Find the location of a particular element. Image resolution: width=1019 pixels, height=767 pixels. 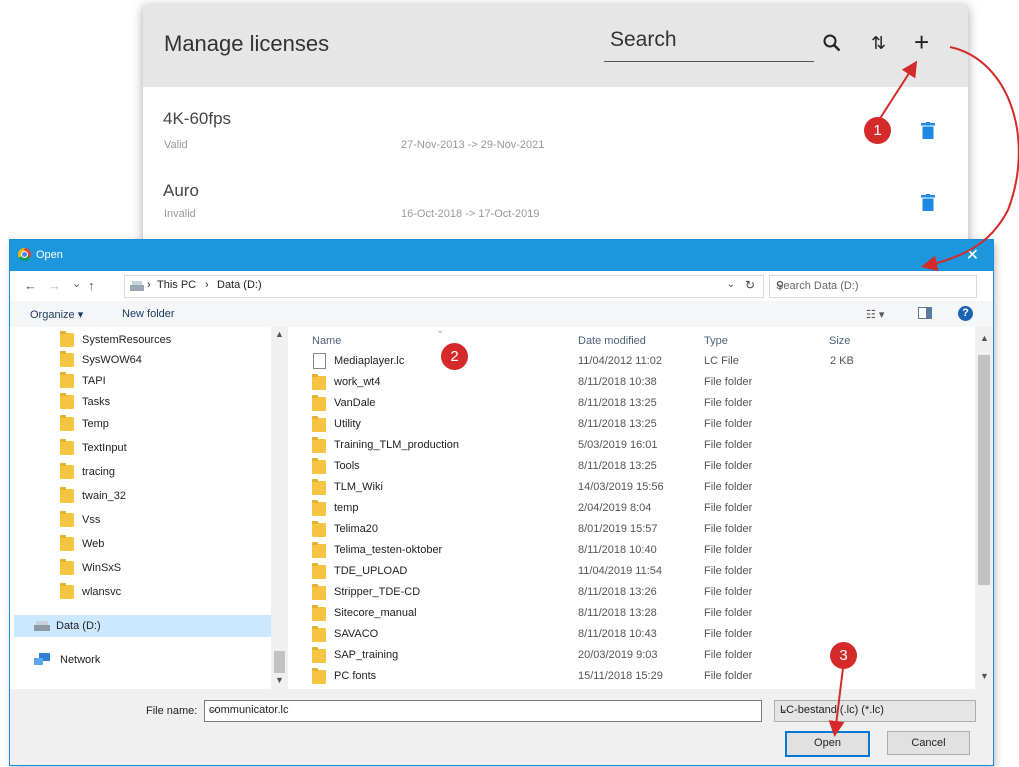

annotation-arrow-search is located at coordinates (970, 159).